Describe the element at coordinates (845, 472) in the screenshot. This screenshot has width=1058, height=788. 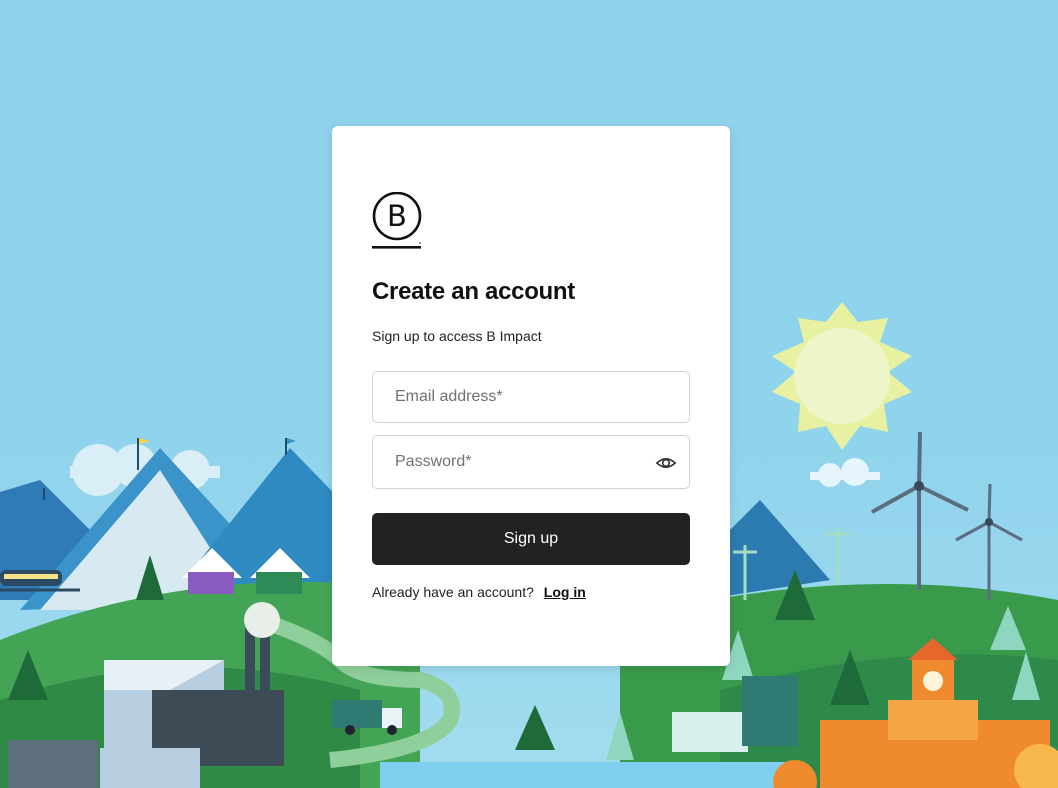
I see `cloud-right` at that location.